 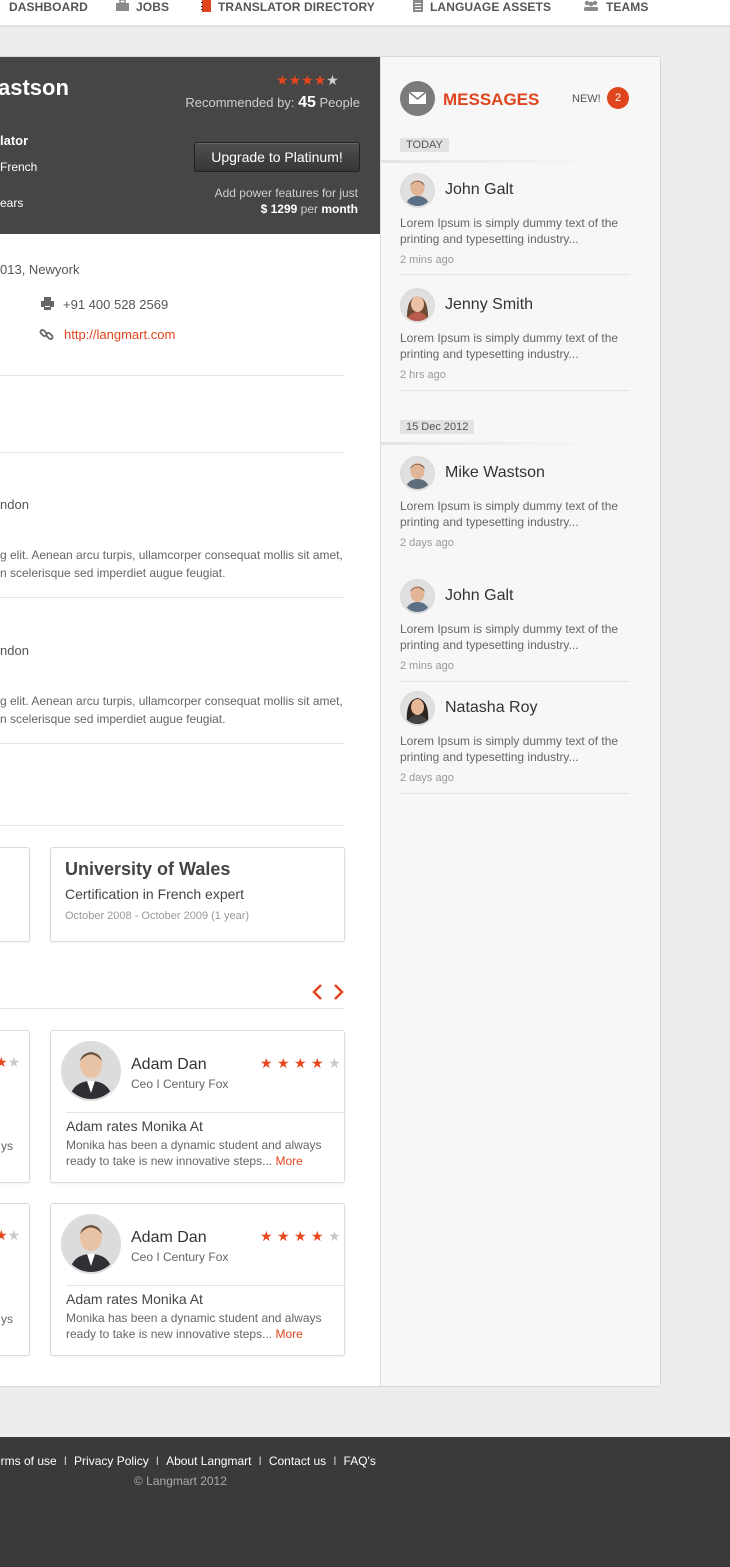 What do you see at coordinates (15, 1279) in the screenshot?
I see `recommendation-card-partial: ★★ ys` at bounding box center [15, 1279].